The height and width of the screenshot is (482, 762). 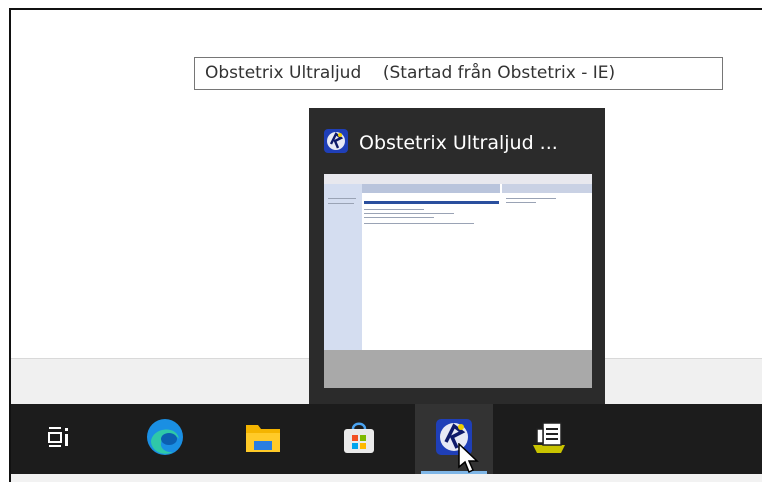 I want to click on taskbar-store-button, so click(x=359, y=439).